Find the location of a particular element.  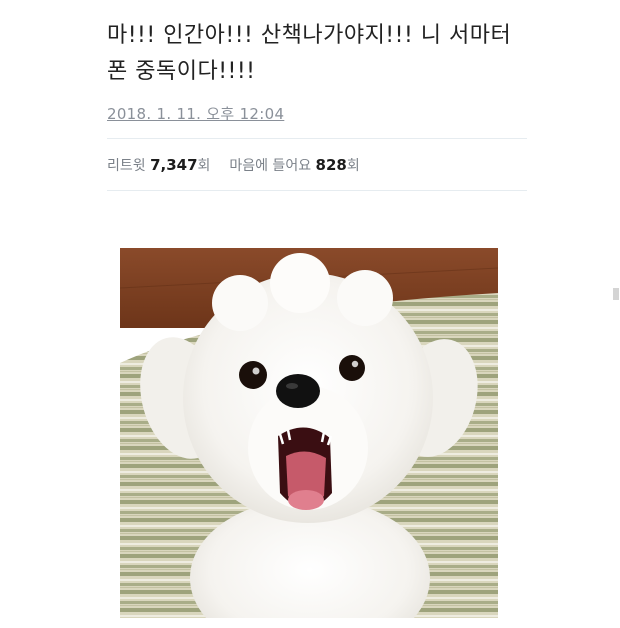

retweet-label: 리트윗 is located at coordinates (126, 166).